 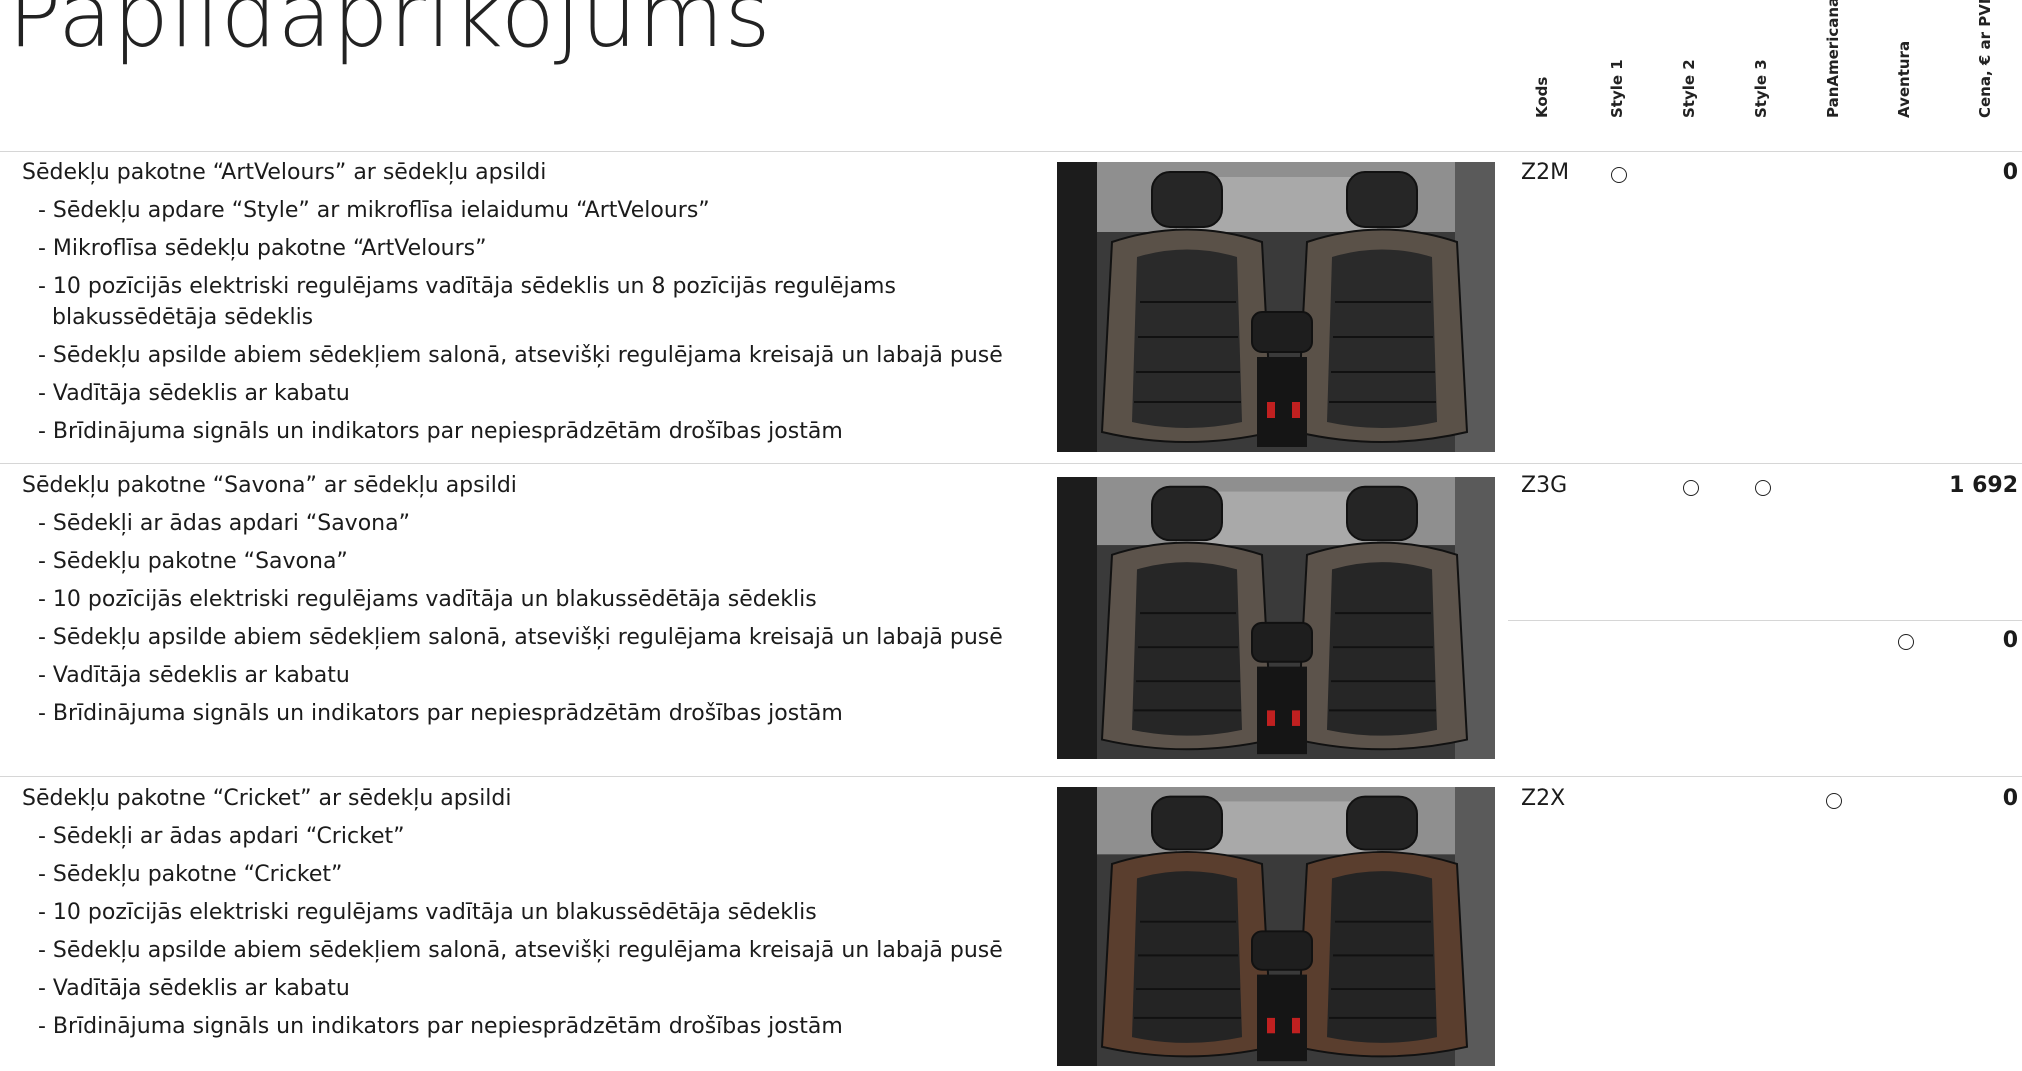 I want to click on option-code: Z2X, so click(x=1543, y=798).